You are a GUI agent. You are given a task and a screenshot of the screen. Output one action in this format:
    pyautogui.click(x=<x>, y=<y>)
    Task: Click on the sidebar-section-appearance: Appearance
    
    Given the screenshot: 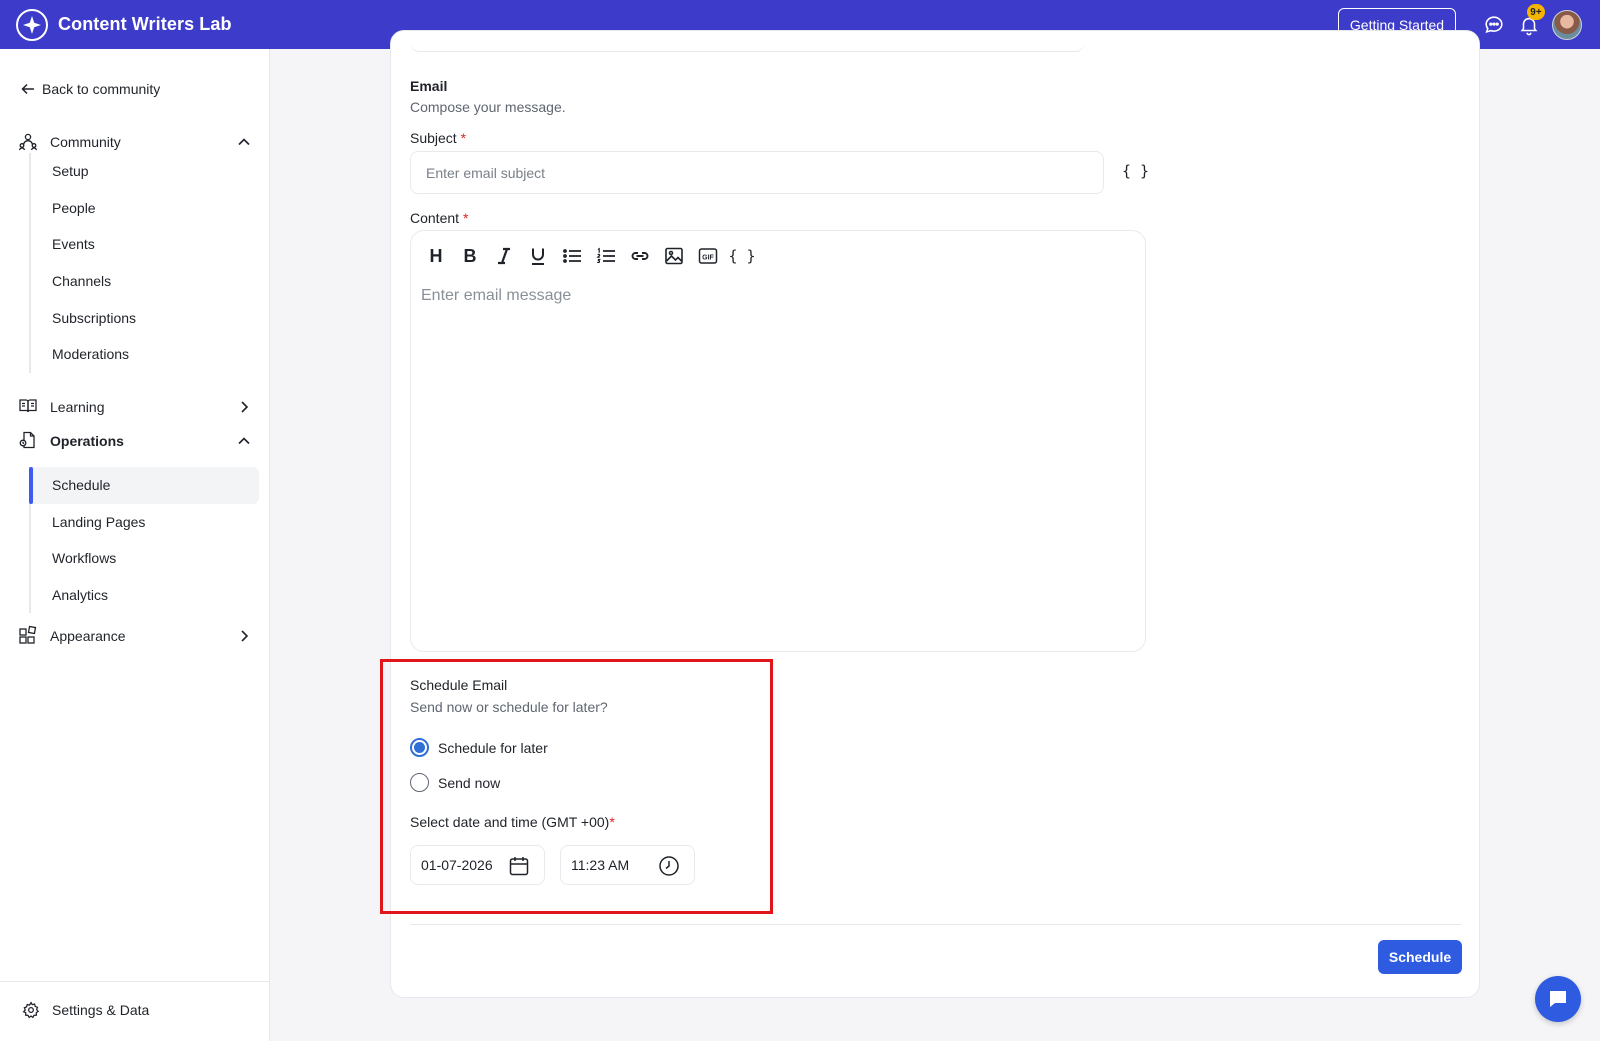 What is the action you would take?
    pyautogui.click(x=135, y=636)
    